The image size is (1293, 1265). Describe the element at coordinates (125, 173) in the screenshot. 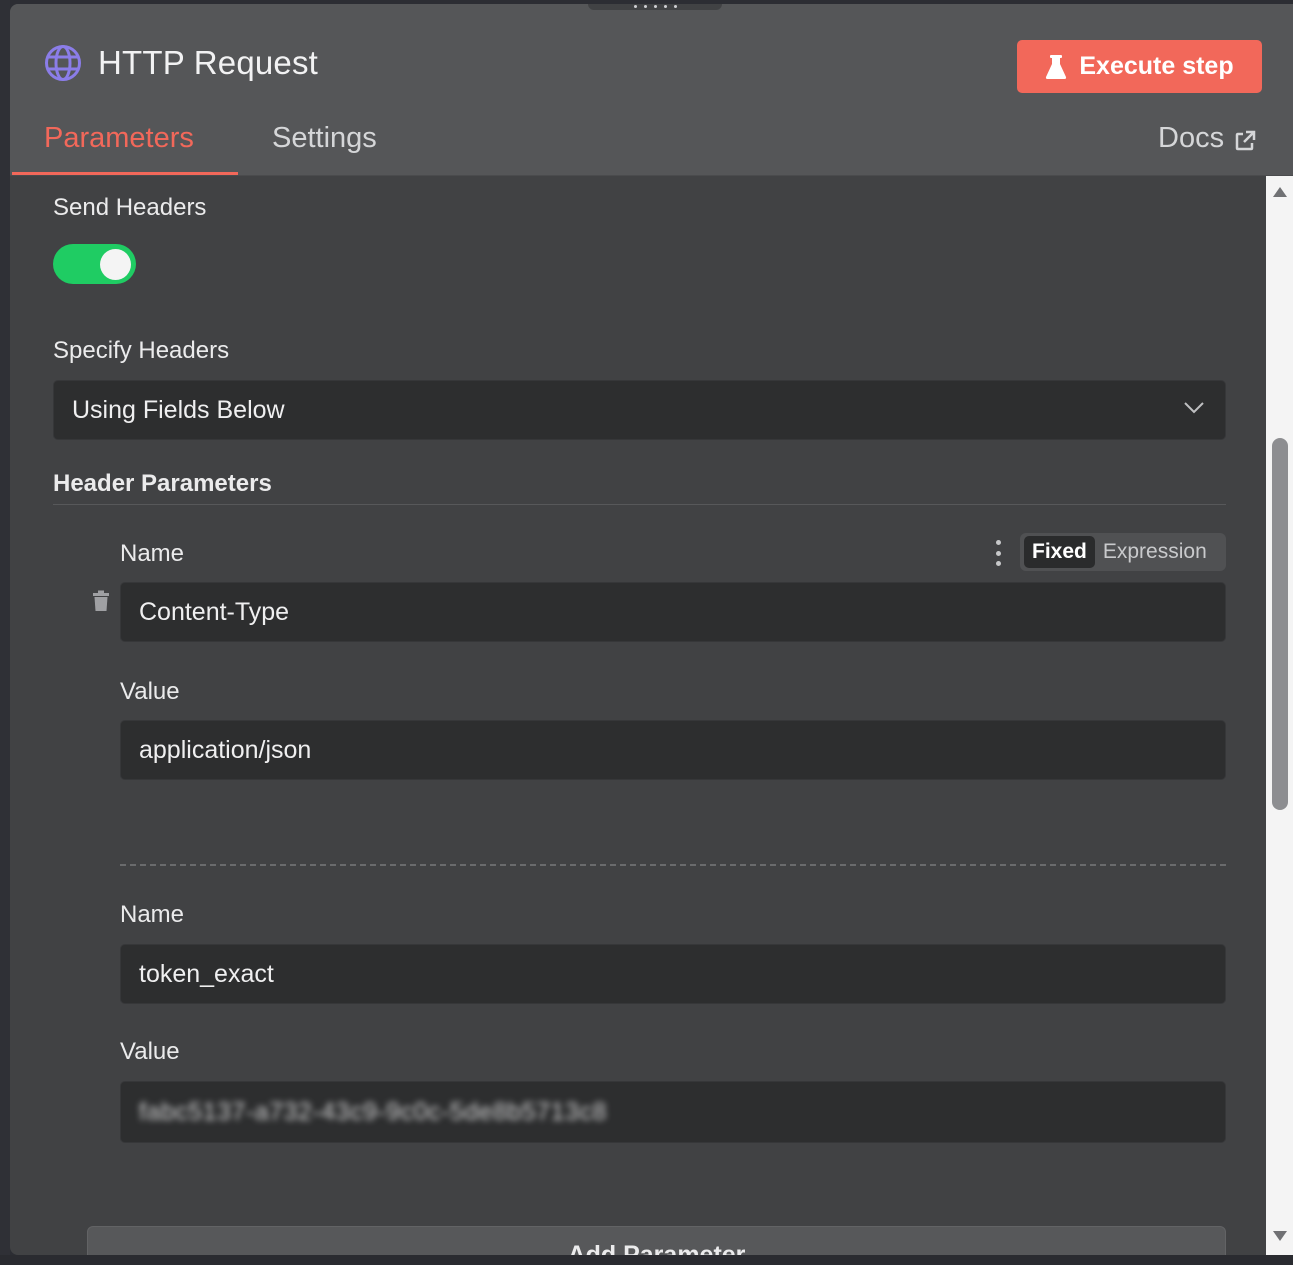

I see `active-tab-indicator` at that location.